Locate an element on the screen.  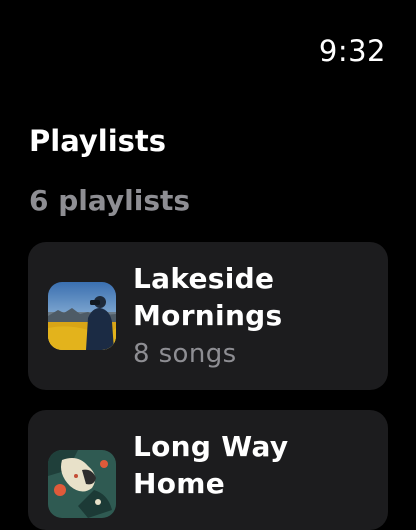
playlist-count: 6 playlists is located at coordinates (110, 200).